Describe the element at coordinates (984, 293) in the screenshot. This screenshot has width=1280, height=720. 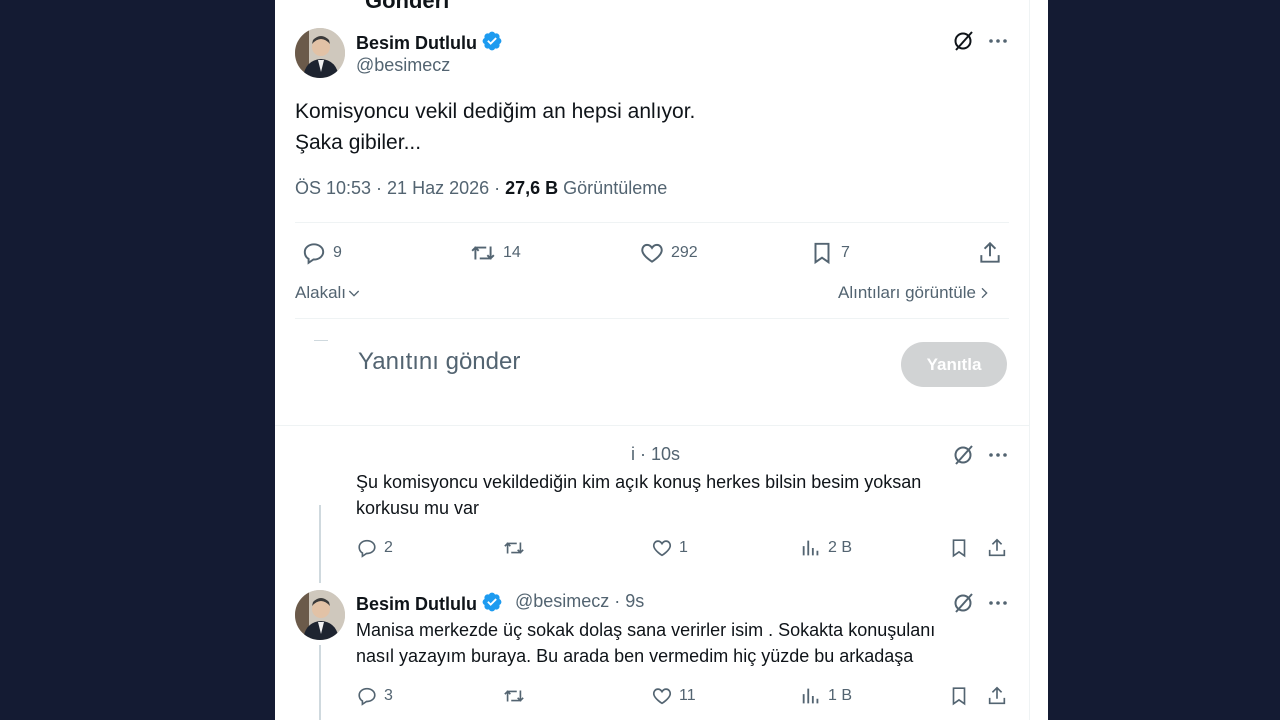
I see `chevron-right-icon` at that location.